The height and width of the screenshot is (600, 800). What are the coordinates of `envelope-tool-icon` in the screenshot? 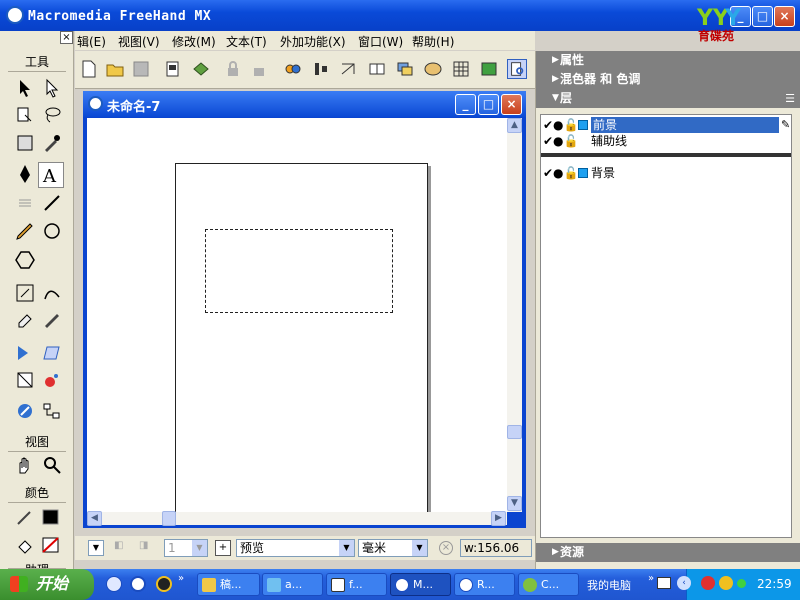 It's located at (25, 380).